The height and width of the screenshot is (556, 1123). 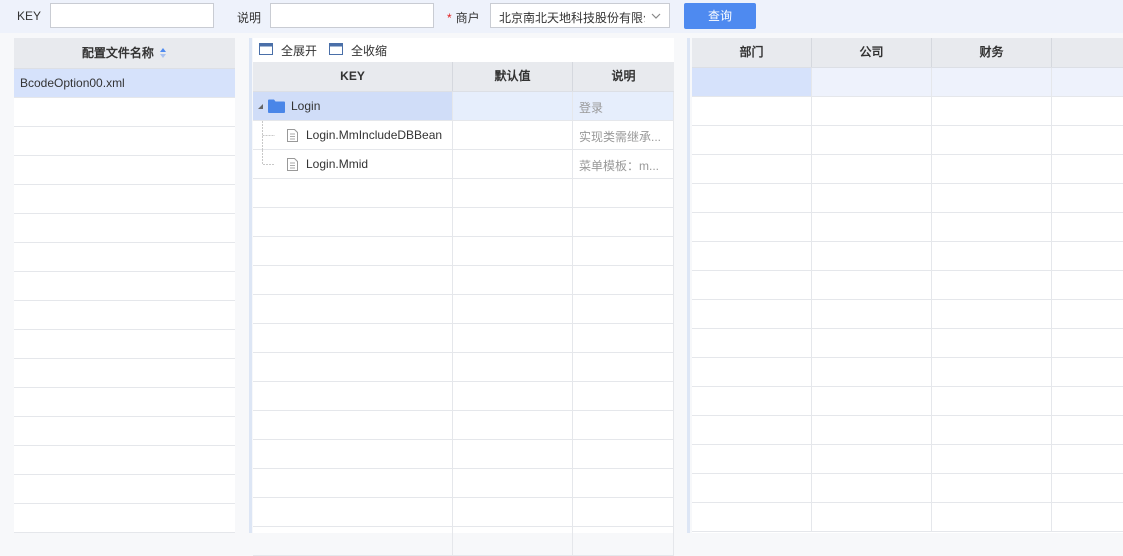 What do you see at coordinates (260, 106) in the screenshot?
I see `tree-expanded-icon` at bounding box center [260, 106].